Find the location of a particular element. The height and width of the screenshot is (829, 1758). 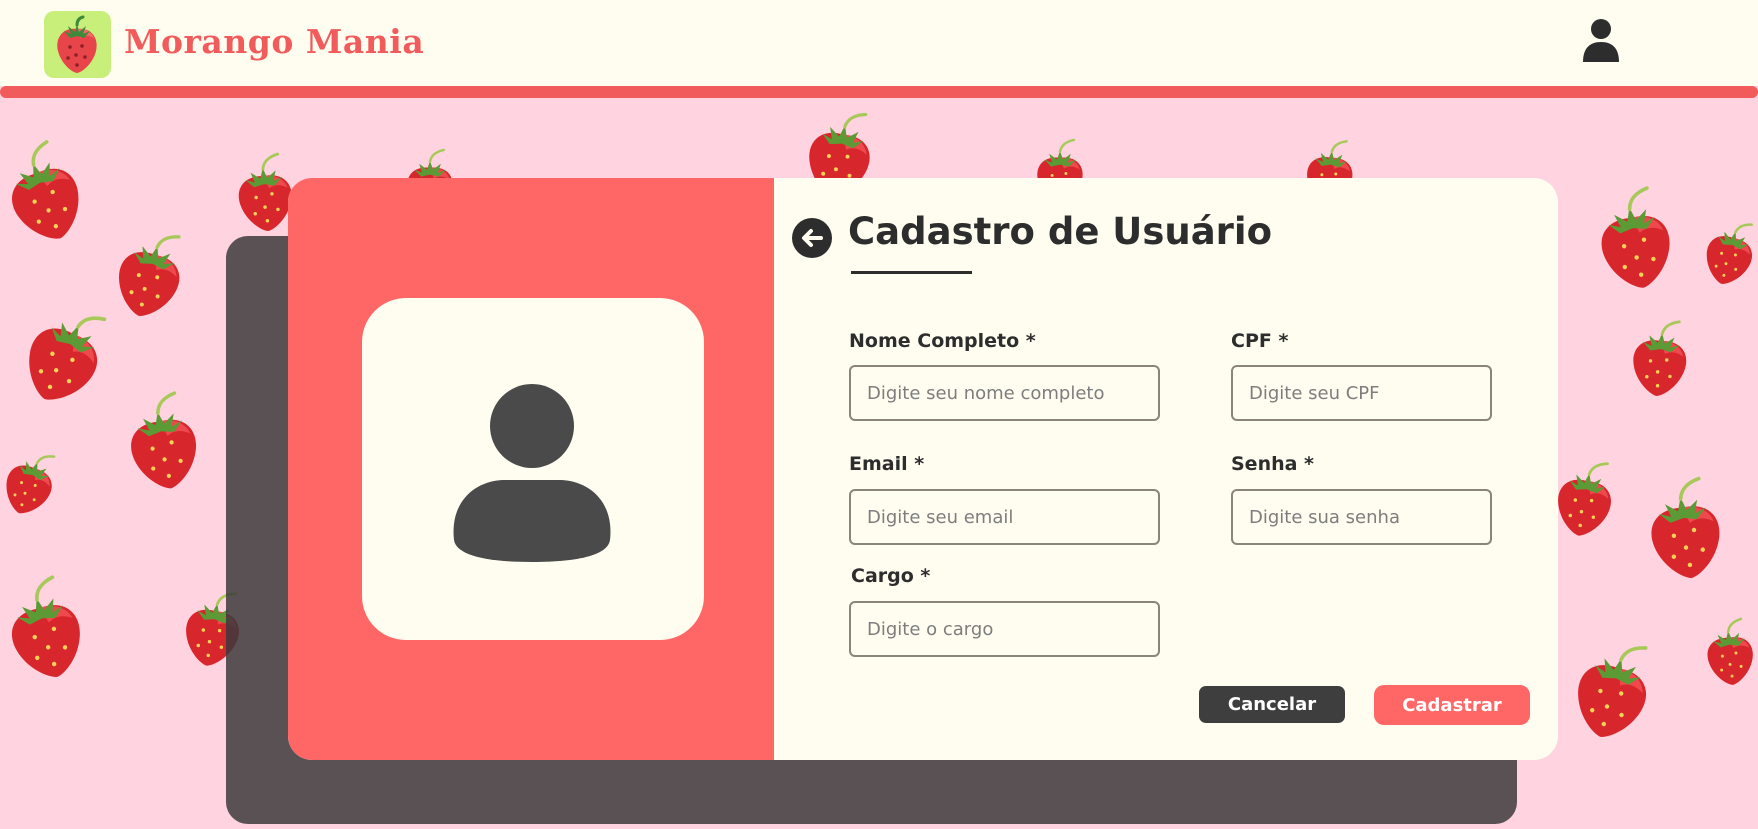

senha-label: Senha * is located at coordinates (1272, 464).